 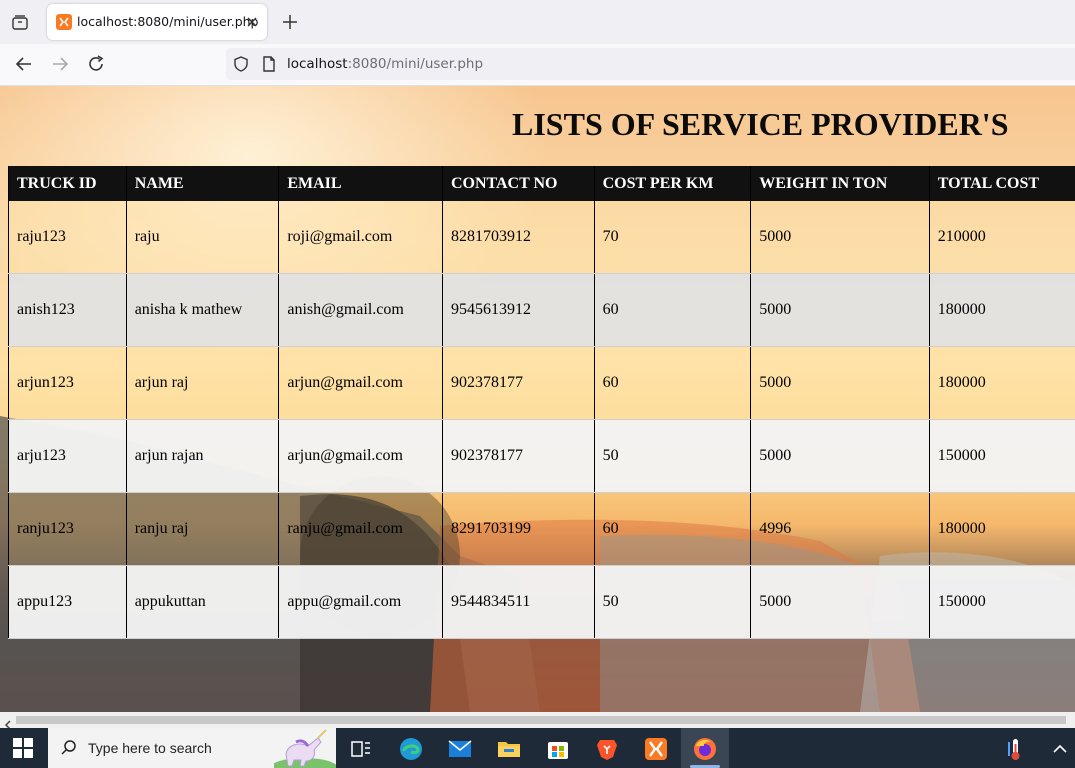 I want to click on truck-id-cell: raju123, so click(x=67, y=237).